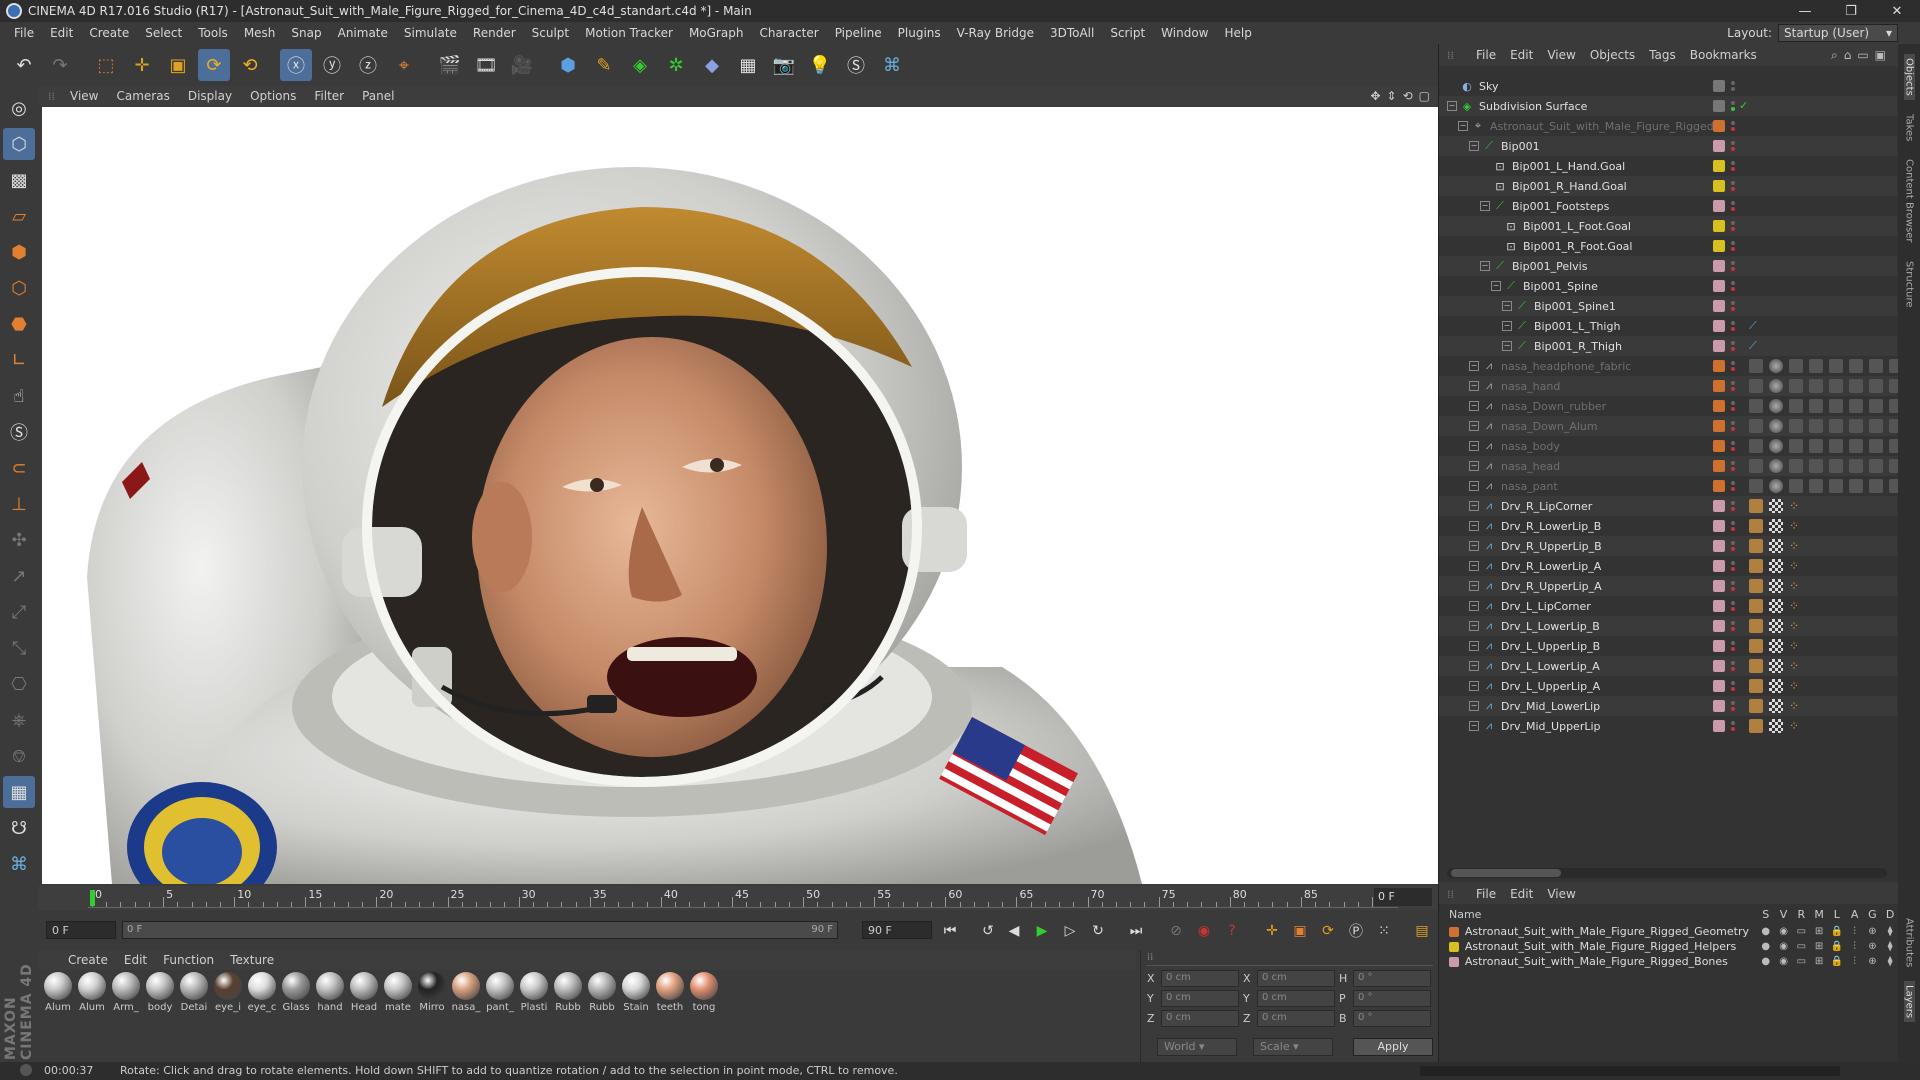  I want to click on menu-script: Script, so click(1127, 33).